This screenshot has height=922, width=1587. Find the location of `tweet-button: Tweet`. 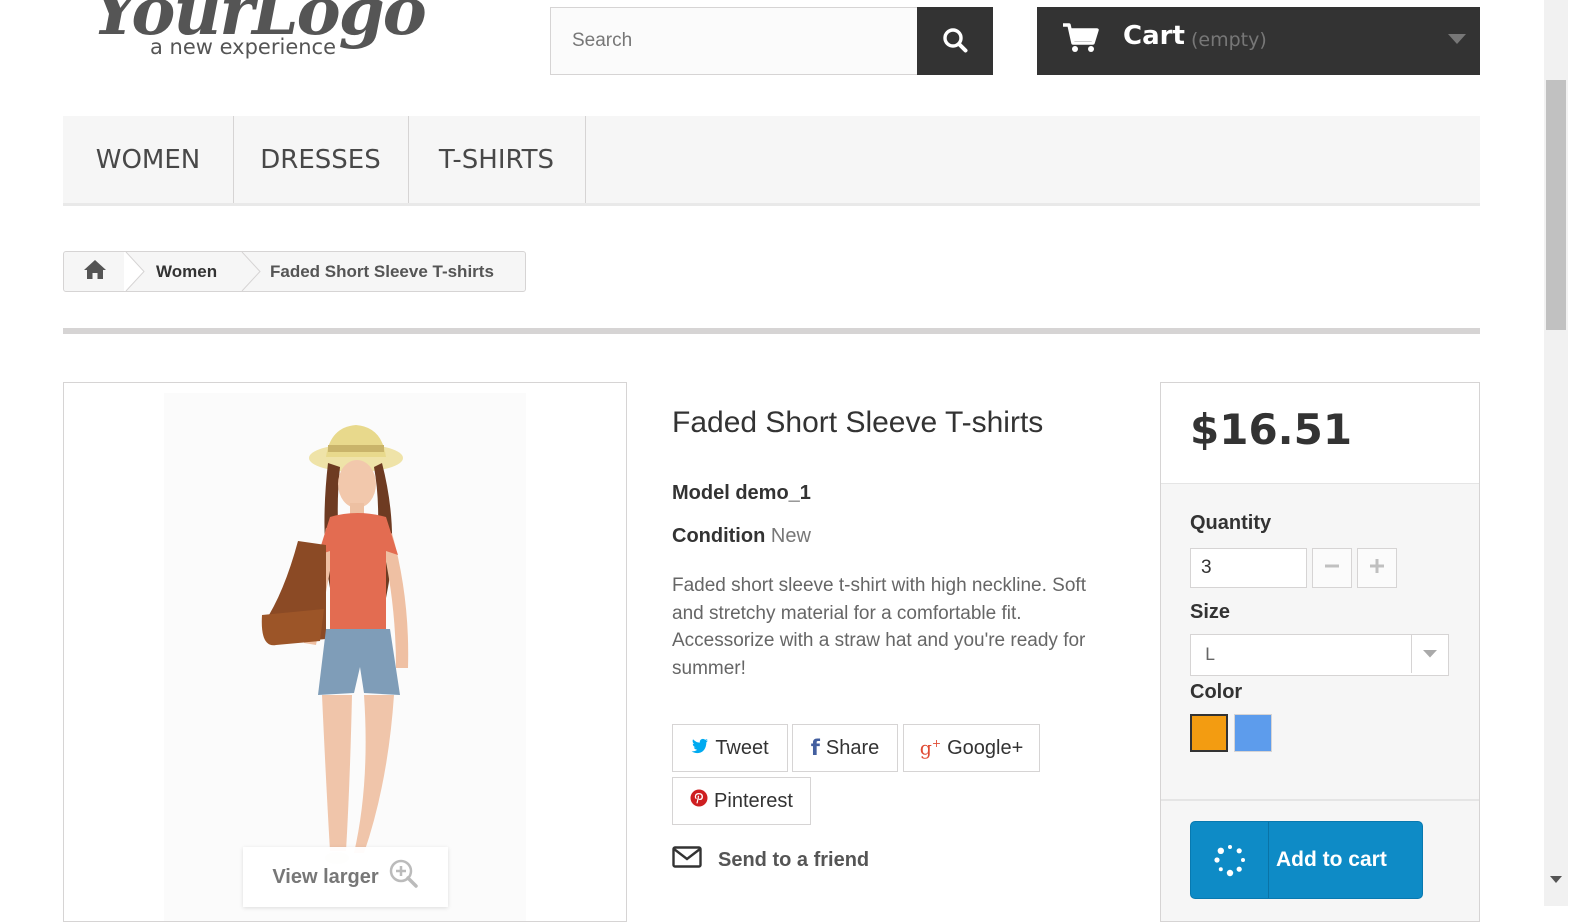

tweet-button: Tweet is located at coordinates (730, 748).